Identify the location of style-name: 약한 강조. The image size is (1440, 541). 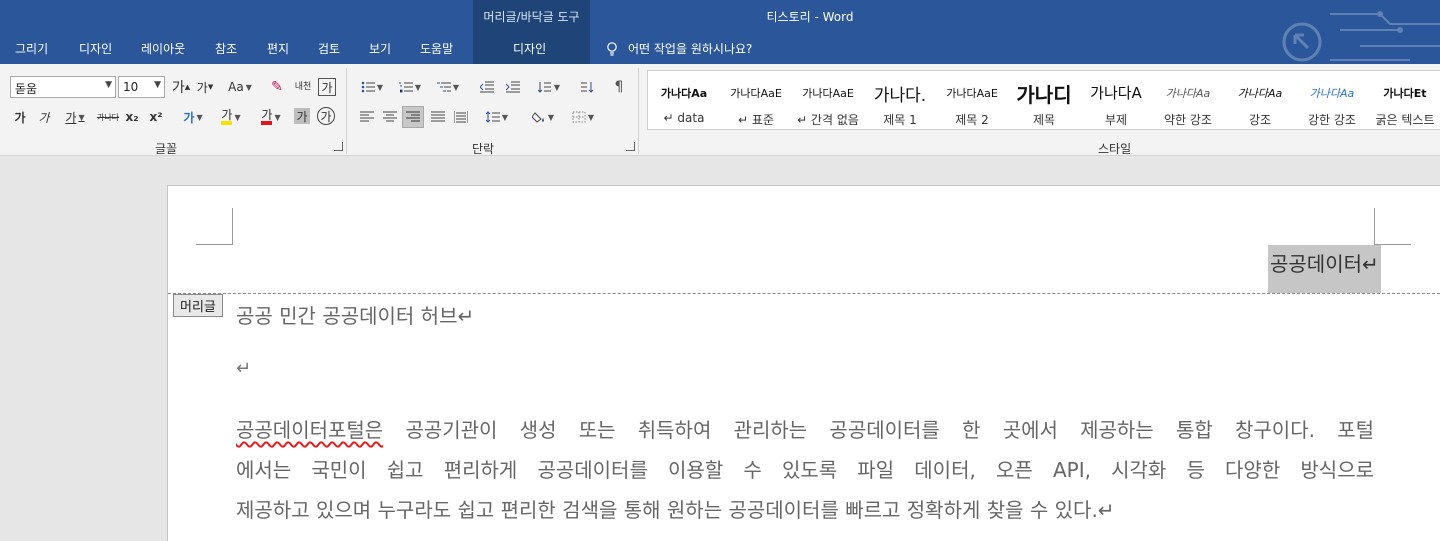
(1188, 120).